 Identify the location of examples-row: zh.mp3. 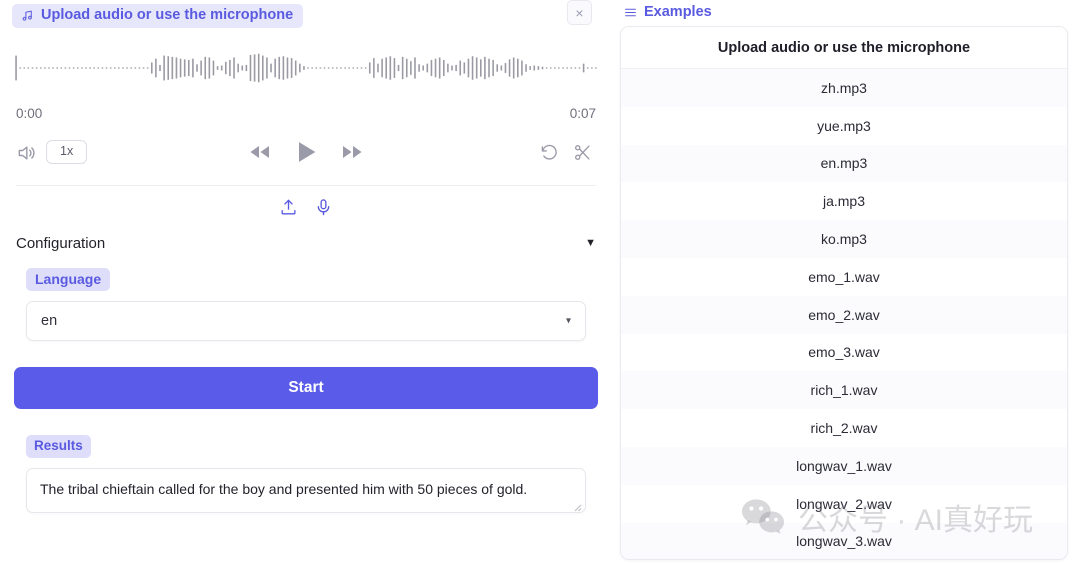
(844, 88).